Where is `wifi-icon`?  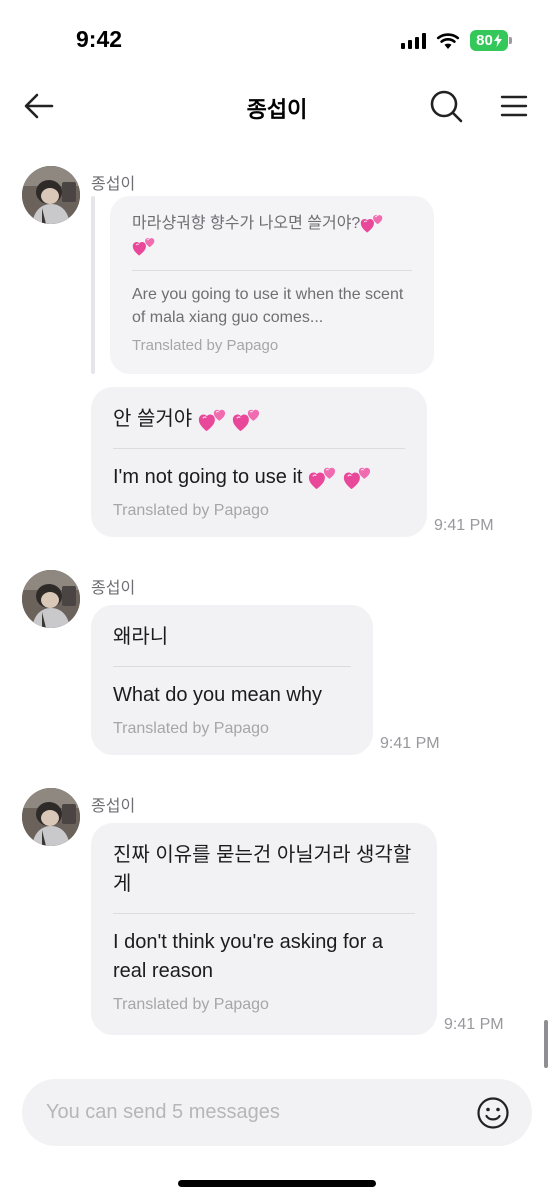 wifi-icon is located at coordinates (448, 40).